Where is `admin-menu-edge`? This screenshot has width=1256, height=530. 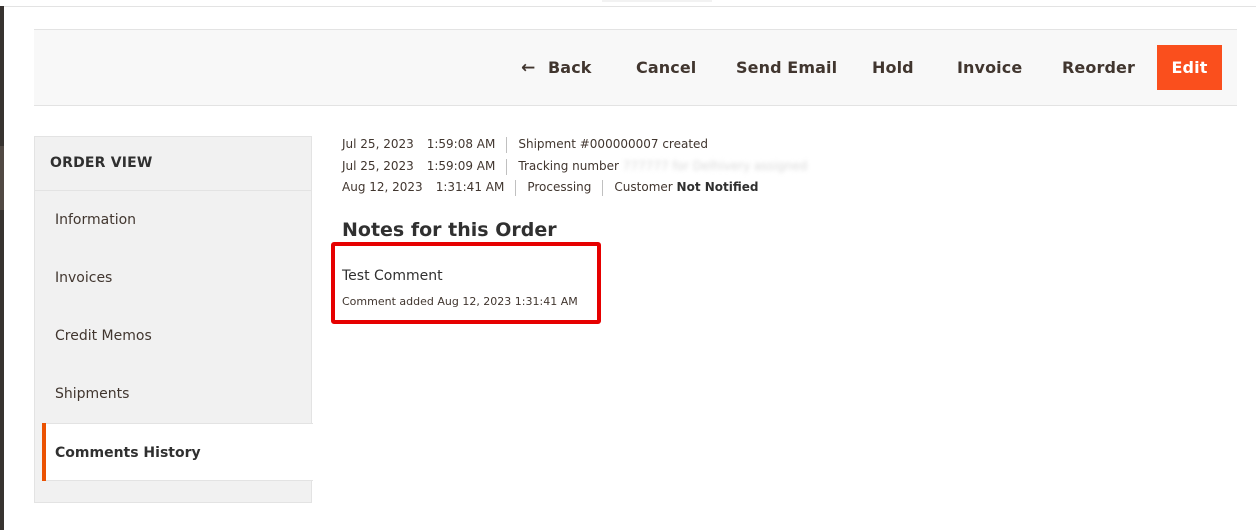 admin-menu-edge is located at coordinates (2, 268).